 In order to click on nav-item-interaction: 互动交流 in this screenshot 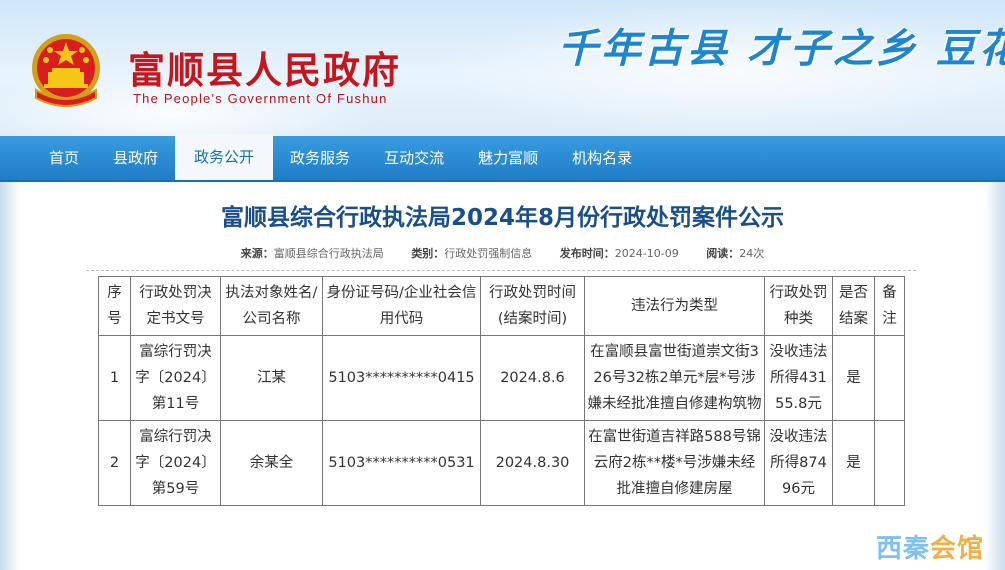, I will do `click(414, 158)`.